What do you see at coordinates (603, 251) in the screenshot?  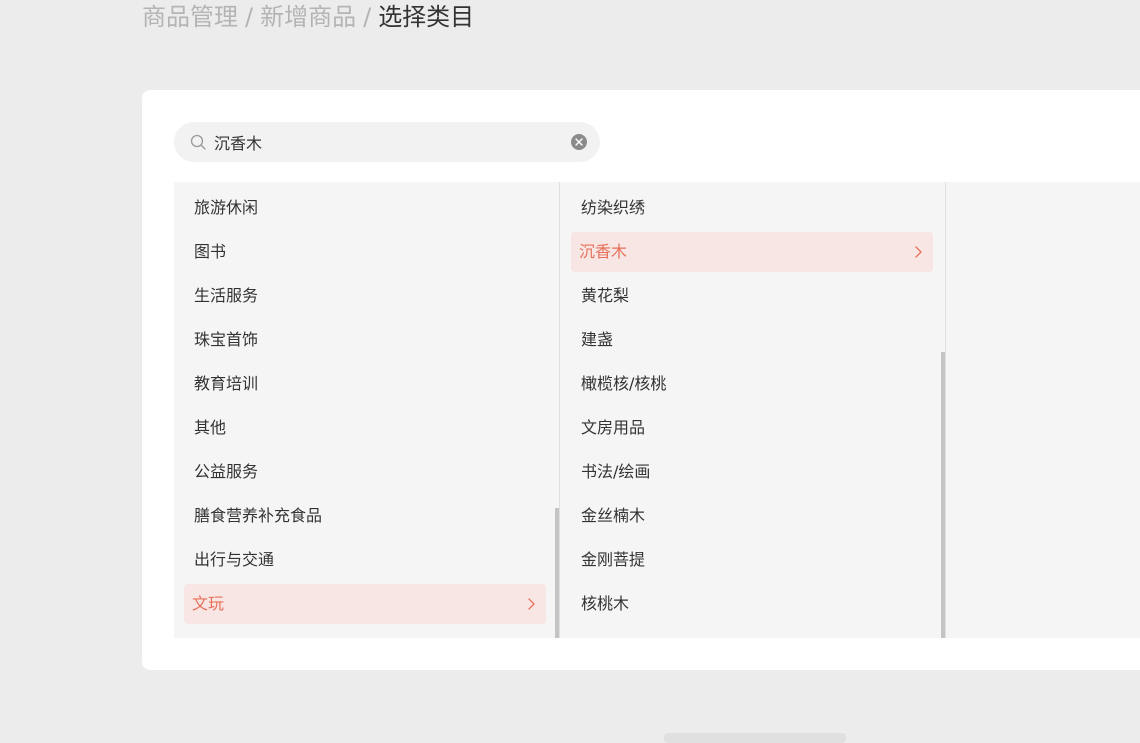 I see `category-item-label: 沉香木` at bounding box center [603, 251].